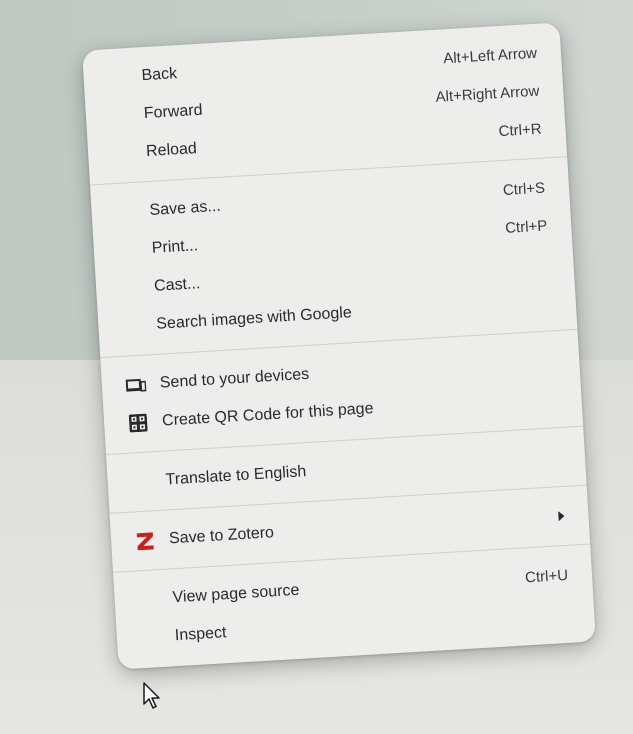 The image size is (633, 734). I want to click on mouse-pointer-icon, so click(153, 698).